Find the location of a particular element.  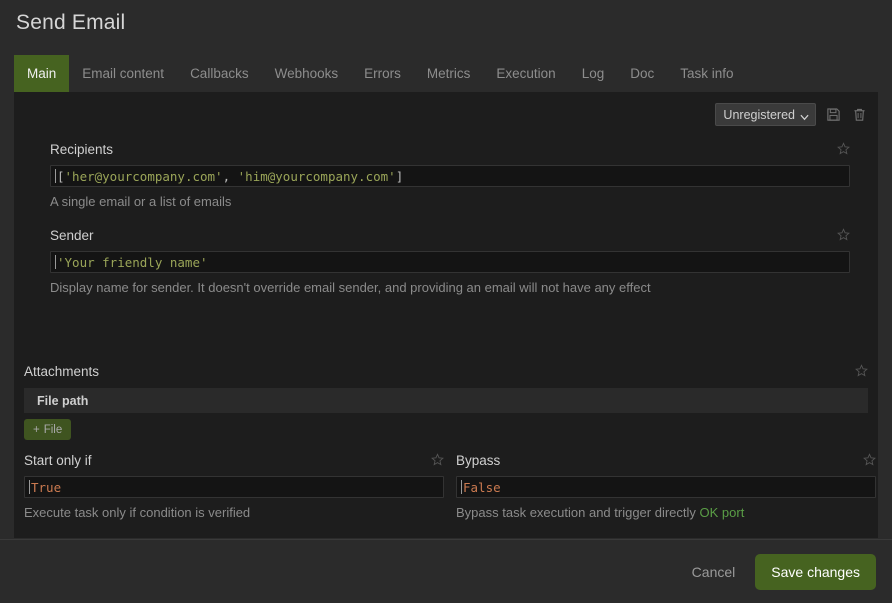

start-only-if-token-true: True is located at coordinates (46, 487).